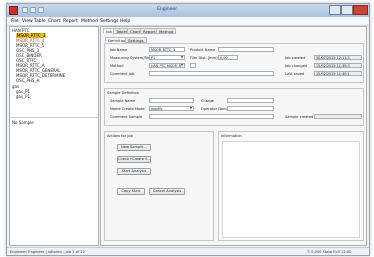 The width and height of the screenshot is (374, 257). I want to click on name-create-mode-value: modify, so click(157, 109).